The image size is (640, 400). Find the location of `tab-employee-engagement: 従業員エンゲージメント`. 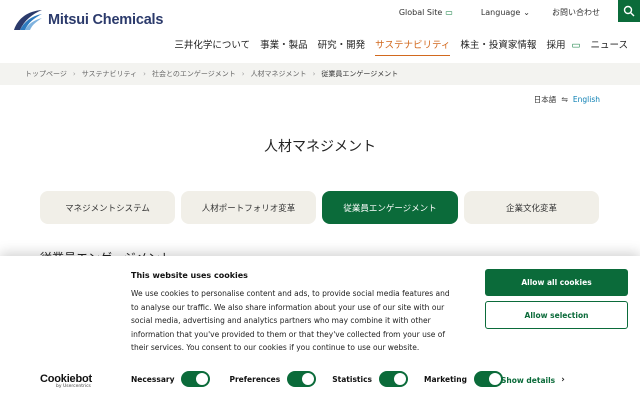

tab-employee-engagement: 従業員エンゲージメント is located at coordinates (390, 207).